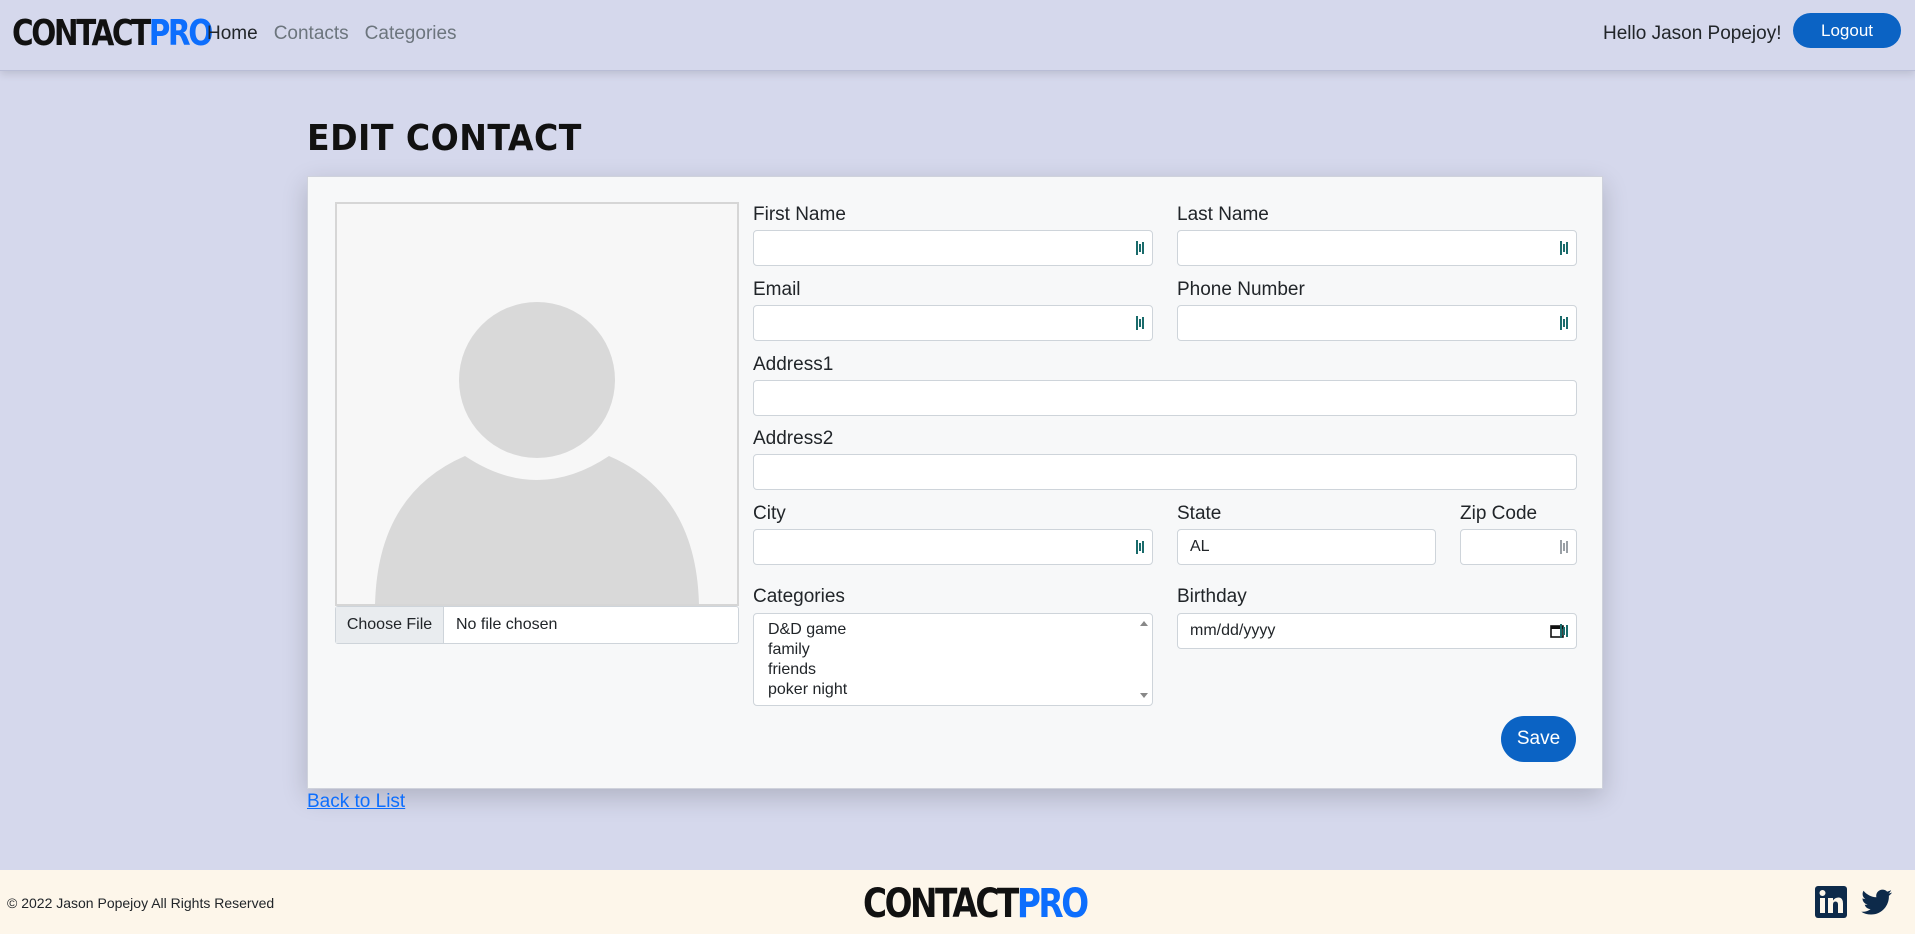  What do you see at coordinates (1223, 214) in the screenshot?
I see `last-name-label: Last Name` at bounding box center [1223, 214].